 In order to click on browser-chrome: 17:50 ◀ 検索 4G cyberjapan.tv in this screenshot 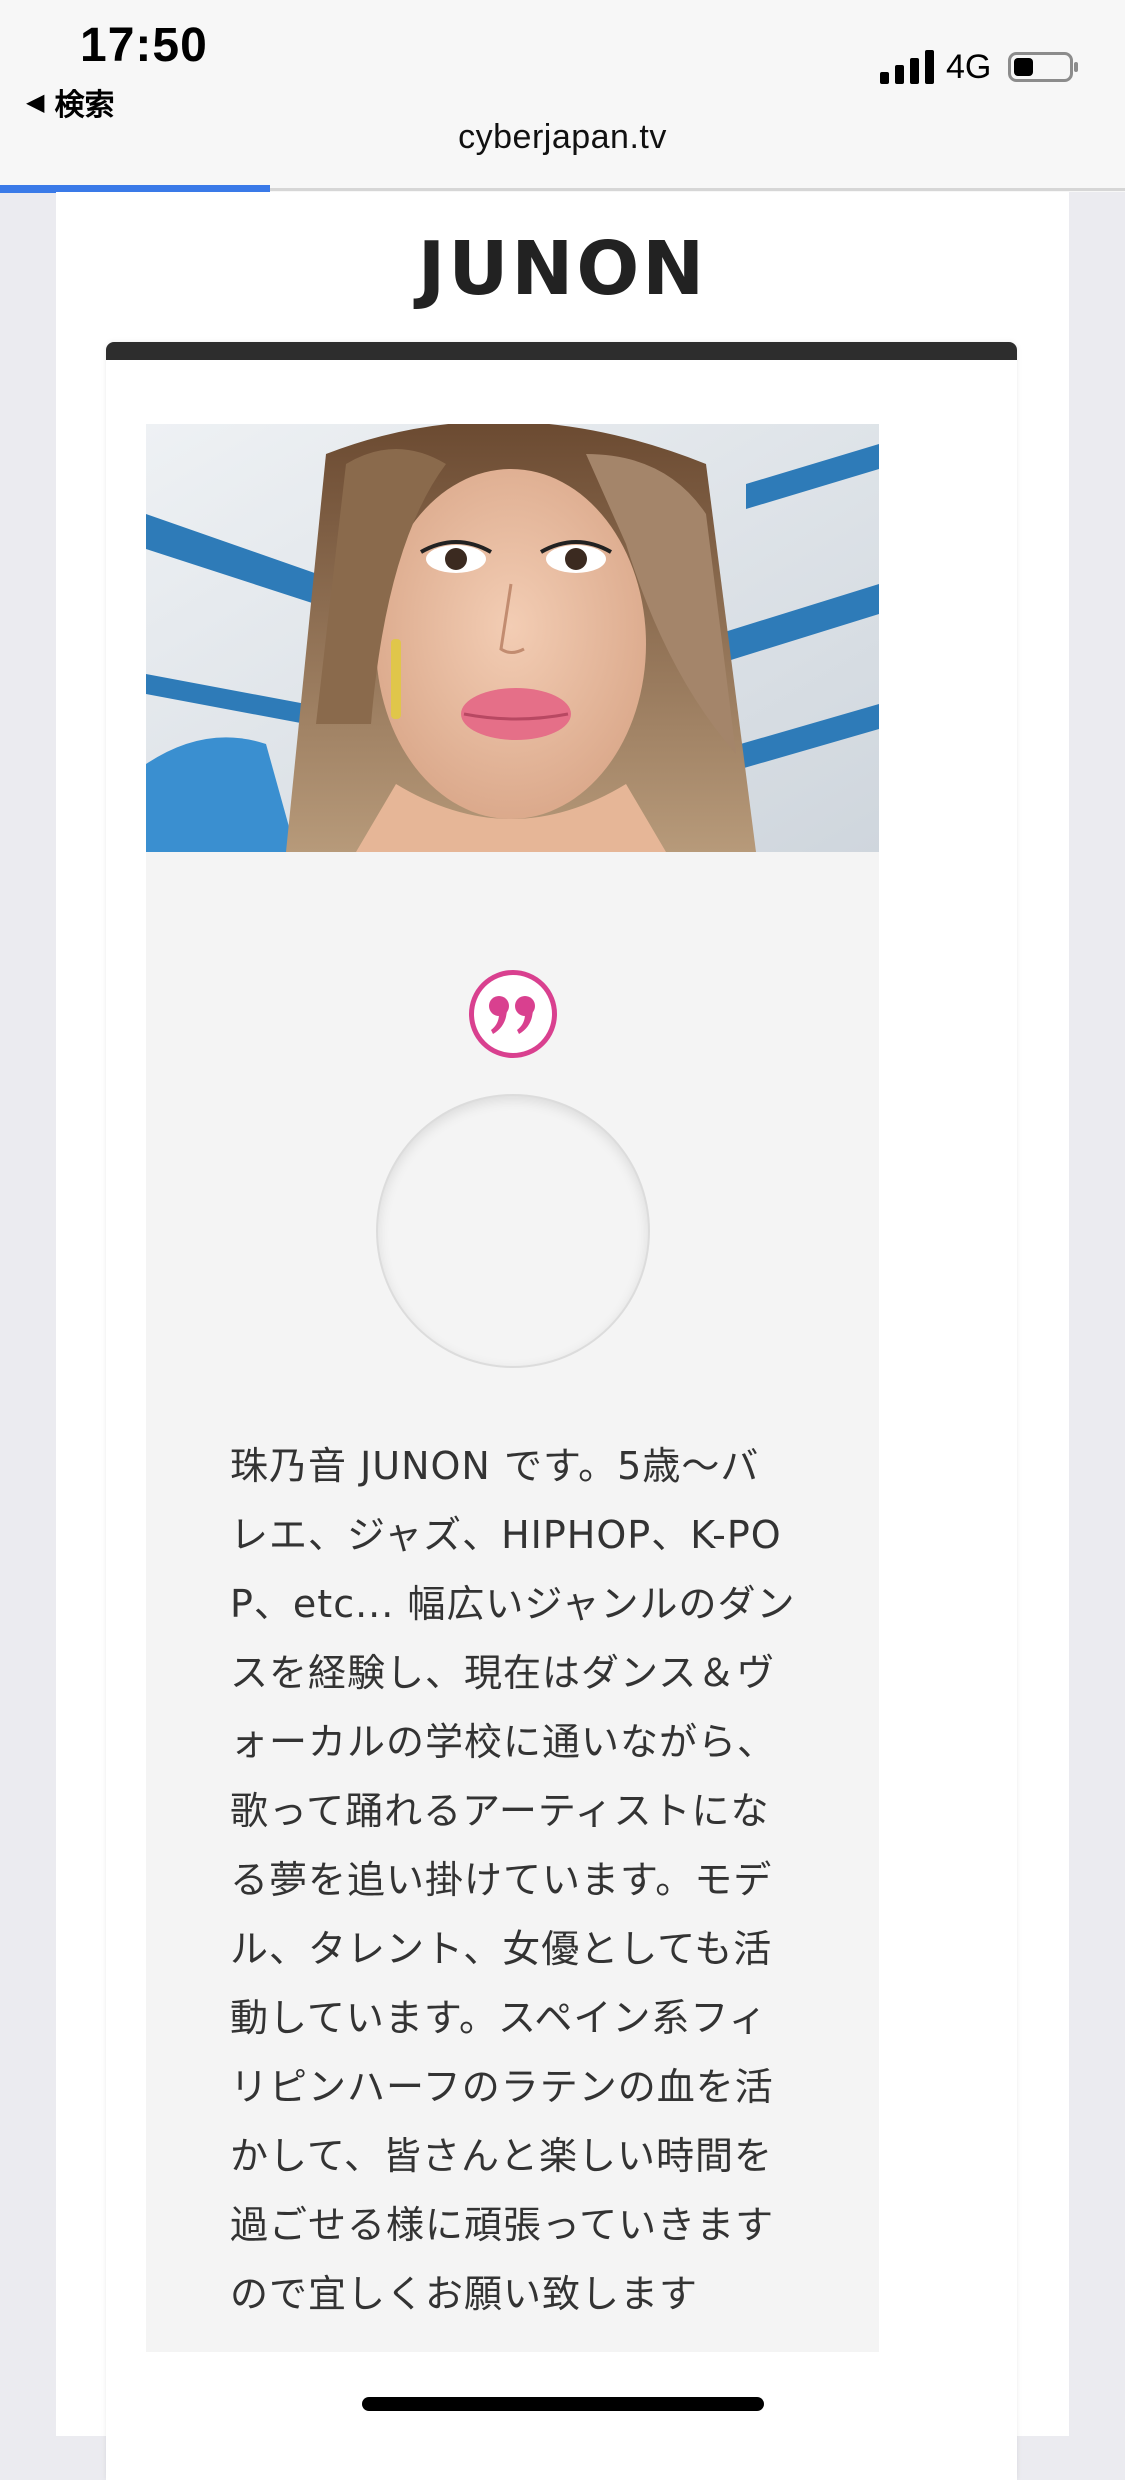, I will do `click(562, 96)`.